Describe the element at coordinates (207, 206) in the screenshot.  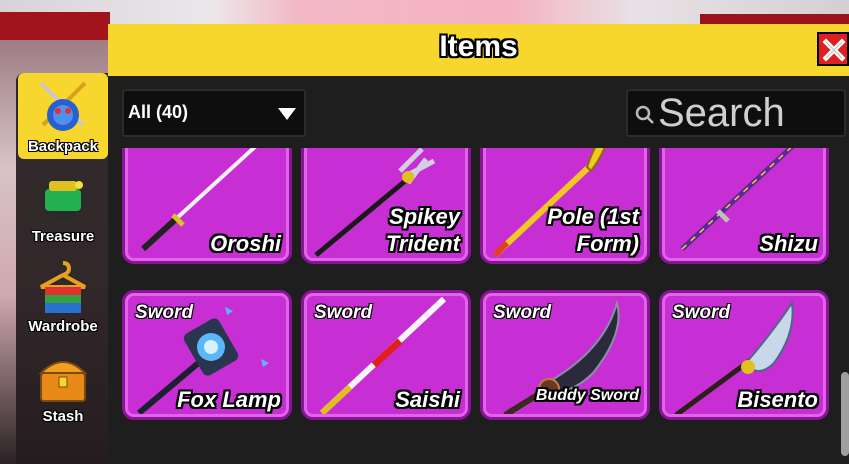
I see `item-card: Oroshi` at that location.